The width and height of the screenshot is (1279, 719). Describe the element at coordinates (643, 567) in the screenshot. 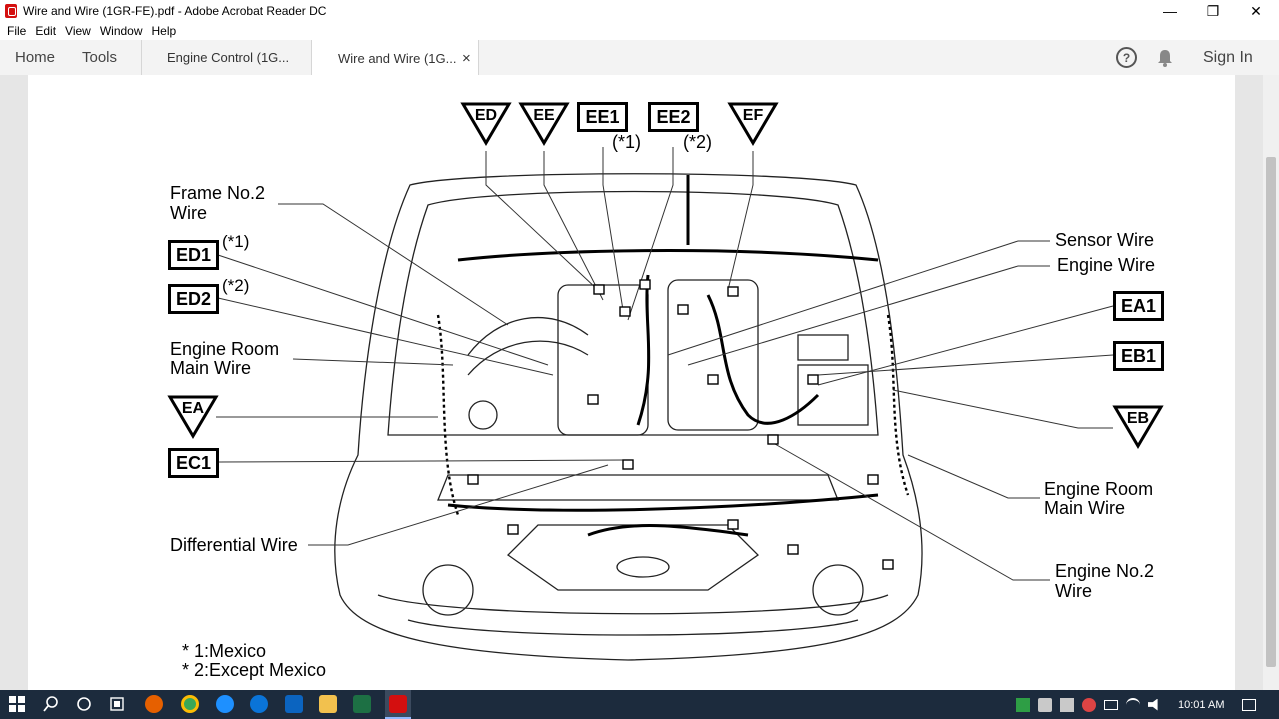

I see `grille-emblem` at that location.